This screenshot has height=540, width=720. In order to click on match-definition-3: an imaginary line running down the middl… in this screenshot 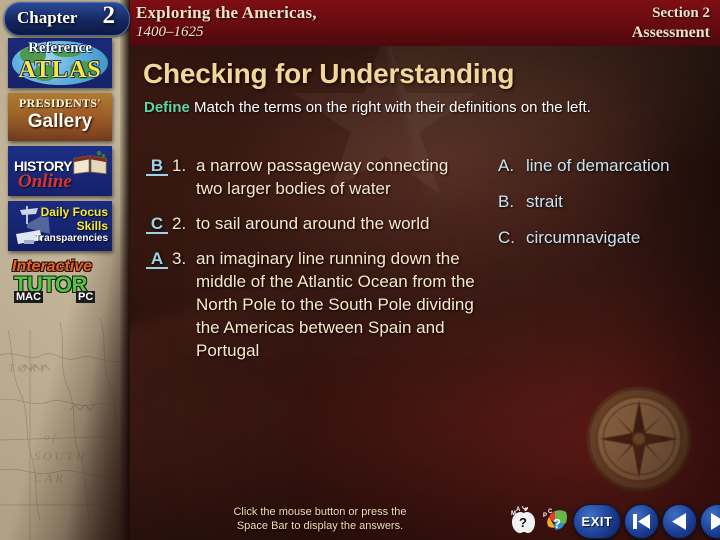, I will do `click(335, 304)`.